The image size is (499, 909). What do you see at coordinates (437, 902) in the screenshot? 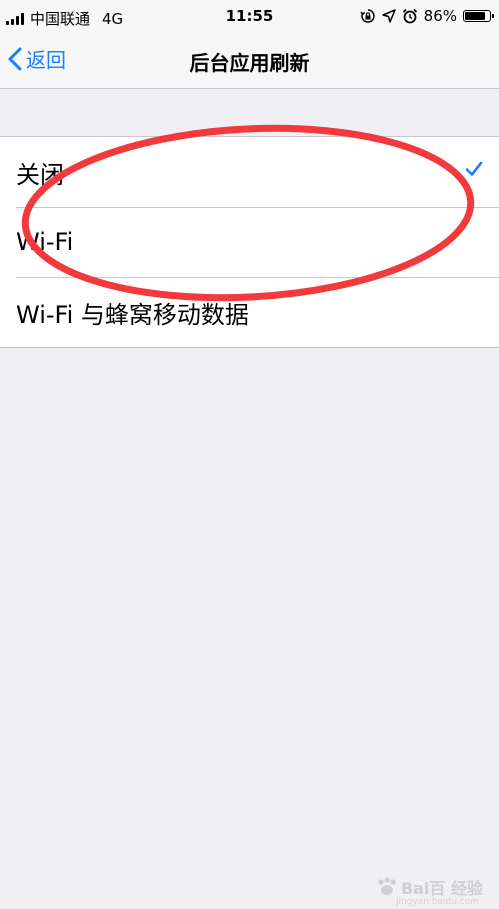
I see `watermark-url: jingyan.baidu.com` at bounding box center [437, 902].